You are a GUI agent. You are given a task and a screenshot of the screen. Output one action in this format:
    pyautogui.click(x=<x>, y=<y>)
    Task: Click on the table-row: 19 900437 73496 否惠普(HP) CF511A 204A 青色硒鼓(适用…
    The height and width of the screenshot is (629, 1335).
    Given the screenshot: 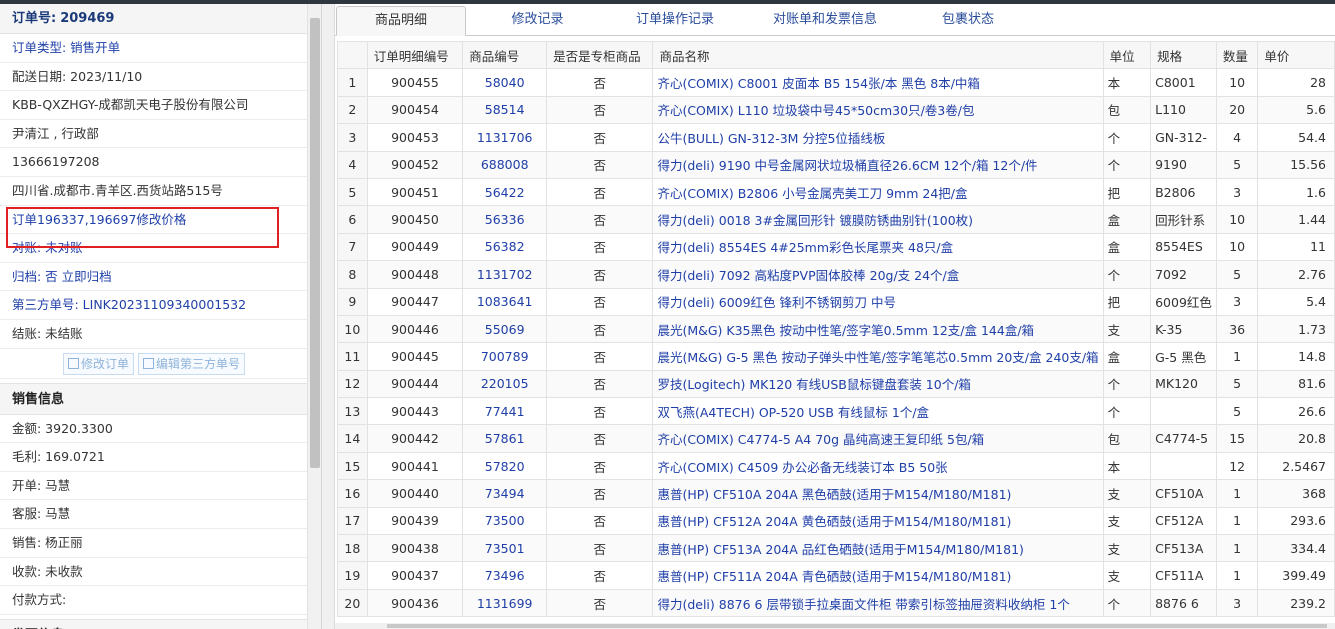 What is the action you would take?
    pyautogui.click(x=836, y=575)
    